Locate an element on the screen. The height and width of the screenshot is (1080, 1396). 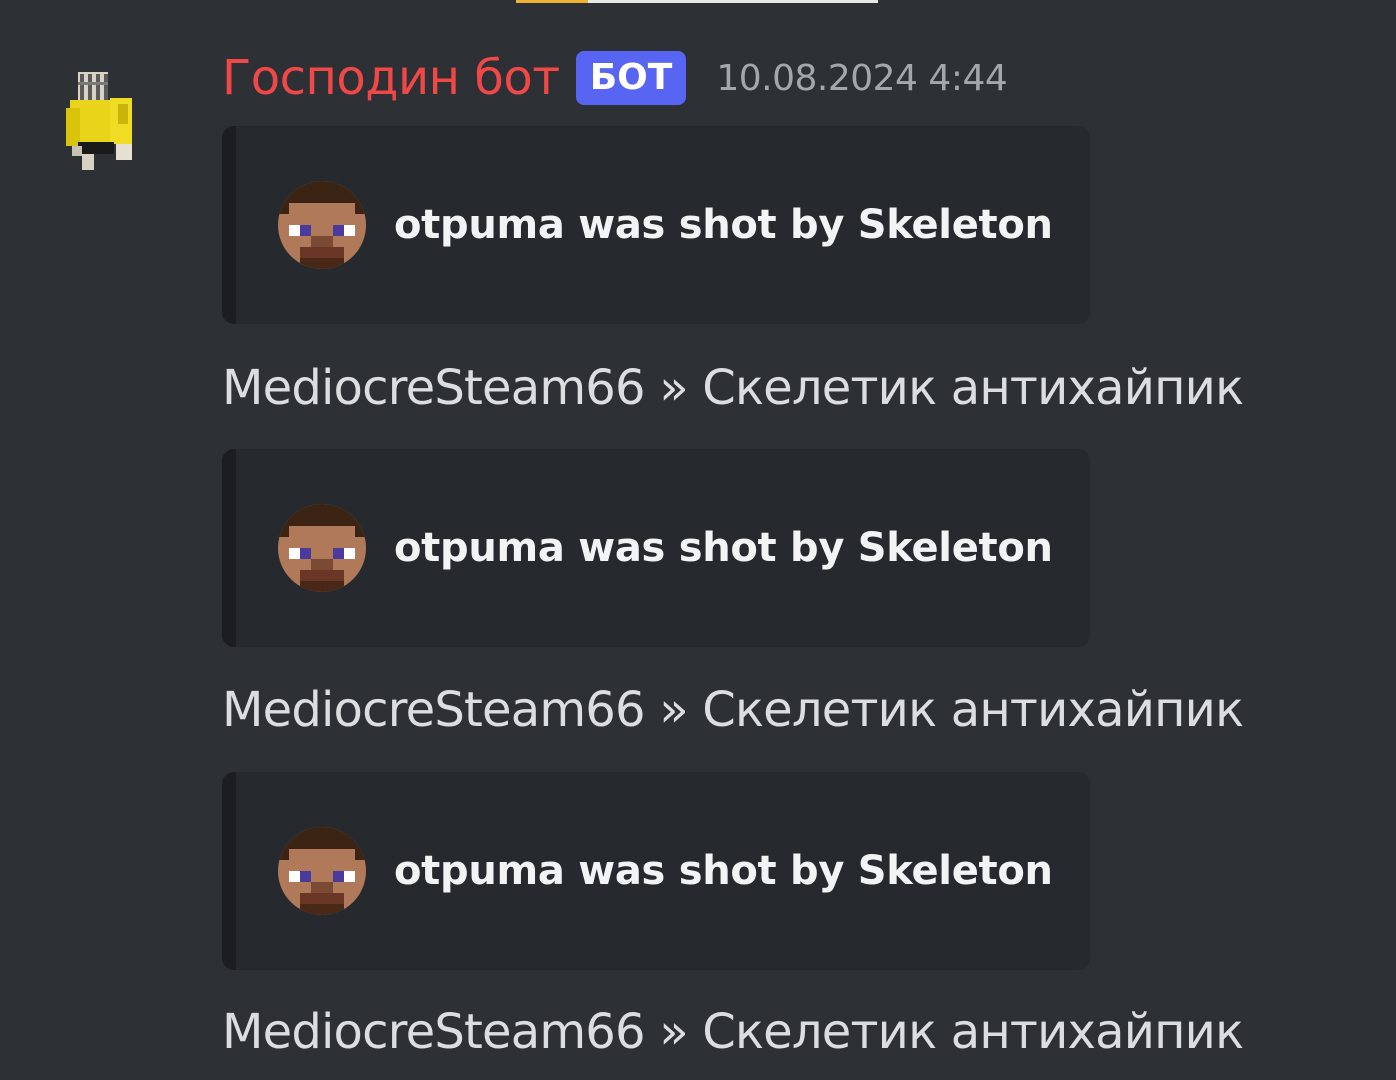
message-header: Господин бот БОТ 10.08.2024 4:44 is located at coordinates (615, 78).